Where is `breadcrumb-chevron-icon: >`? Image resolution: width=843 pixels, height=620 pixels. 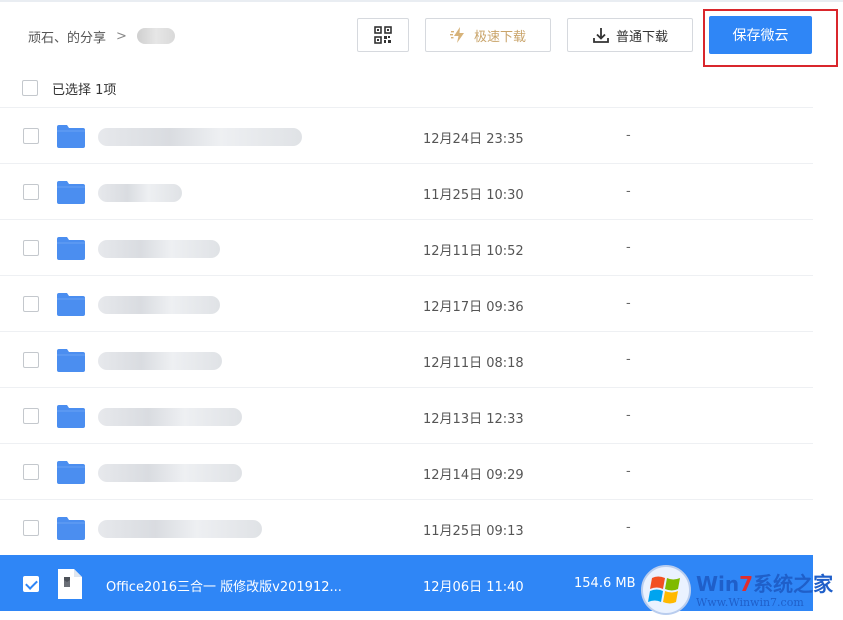 breadcrumb-chevron-icon: > is located at coordinates (121, 36).